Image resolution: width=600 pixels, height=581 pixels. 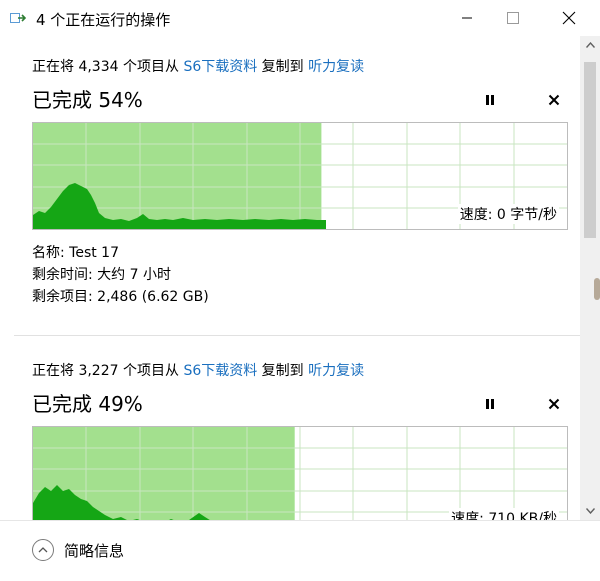 I want to click on scrollbar-thumb, so click(x=590, y=150).